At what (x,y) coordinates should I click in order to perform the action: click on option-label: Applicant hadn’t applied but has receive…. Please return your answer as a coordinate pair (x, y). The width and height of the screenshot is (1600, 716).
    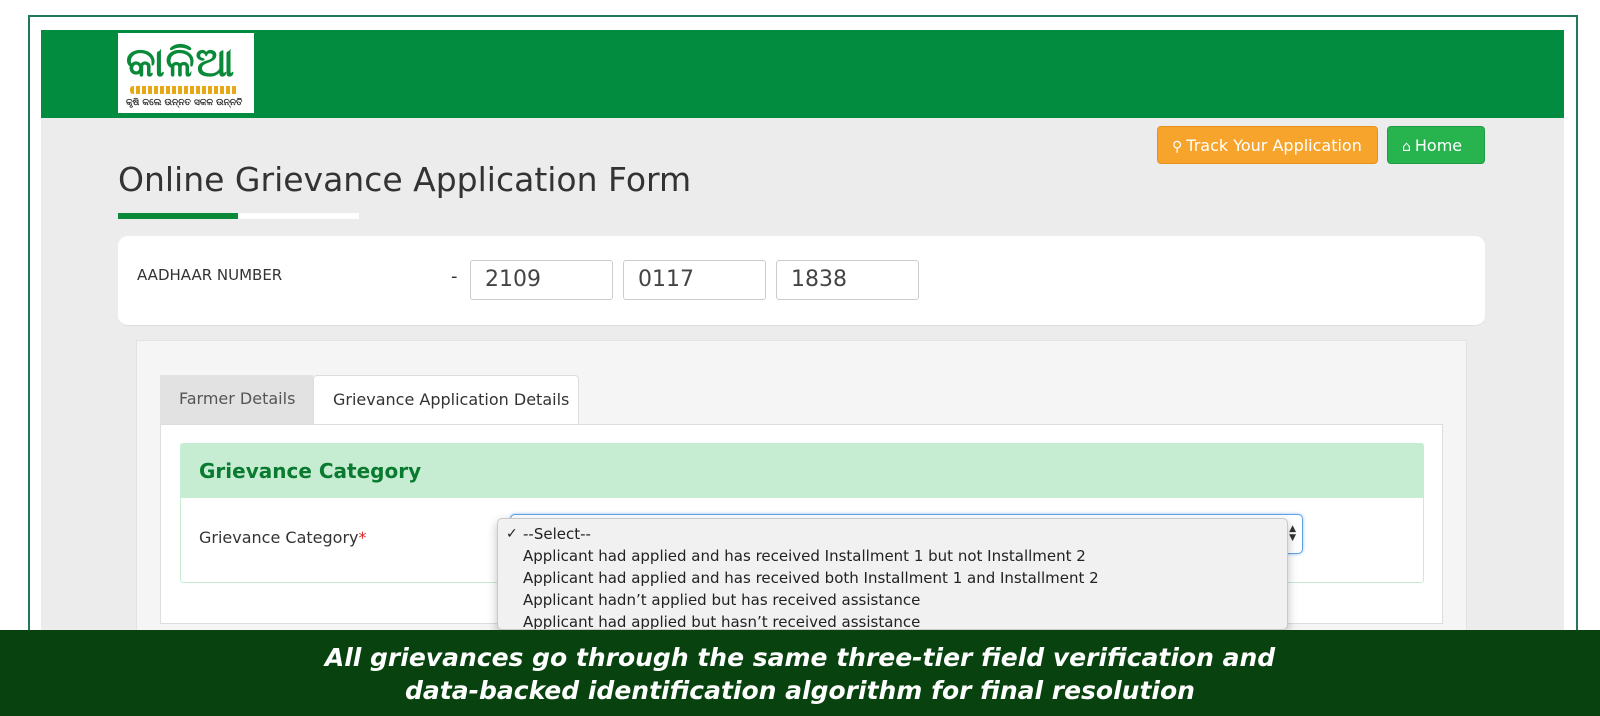
    Looking at the image, I should click on (722, 600).